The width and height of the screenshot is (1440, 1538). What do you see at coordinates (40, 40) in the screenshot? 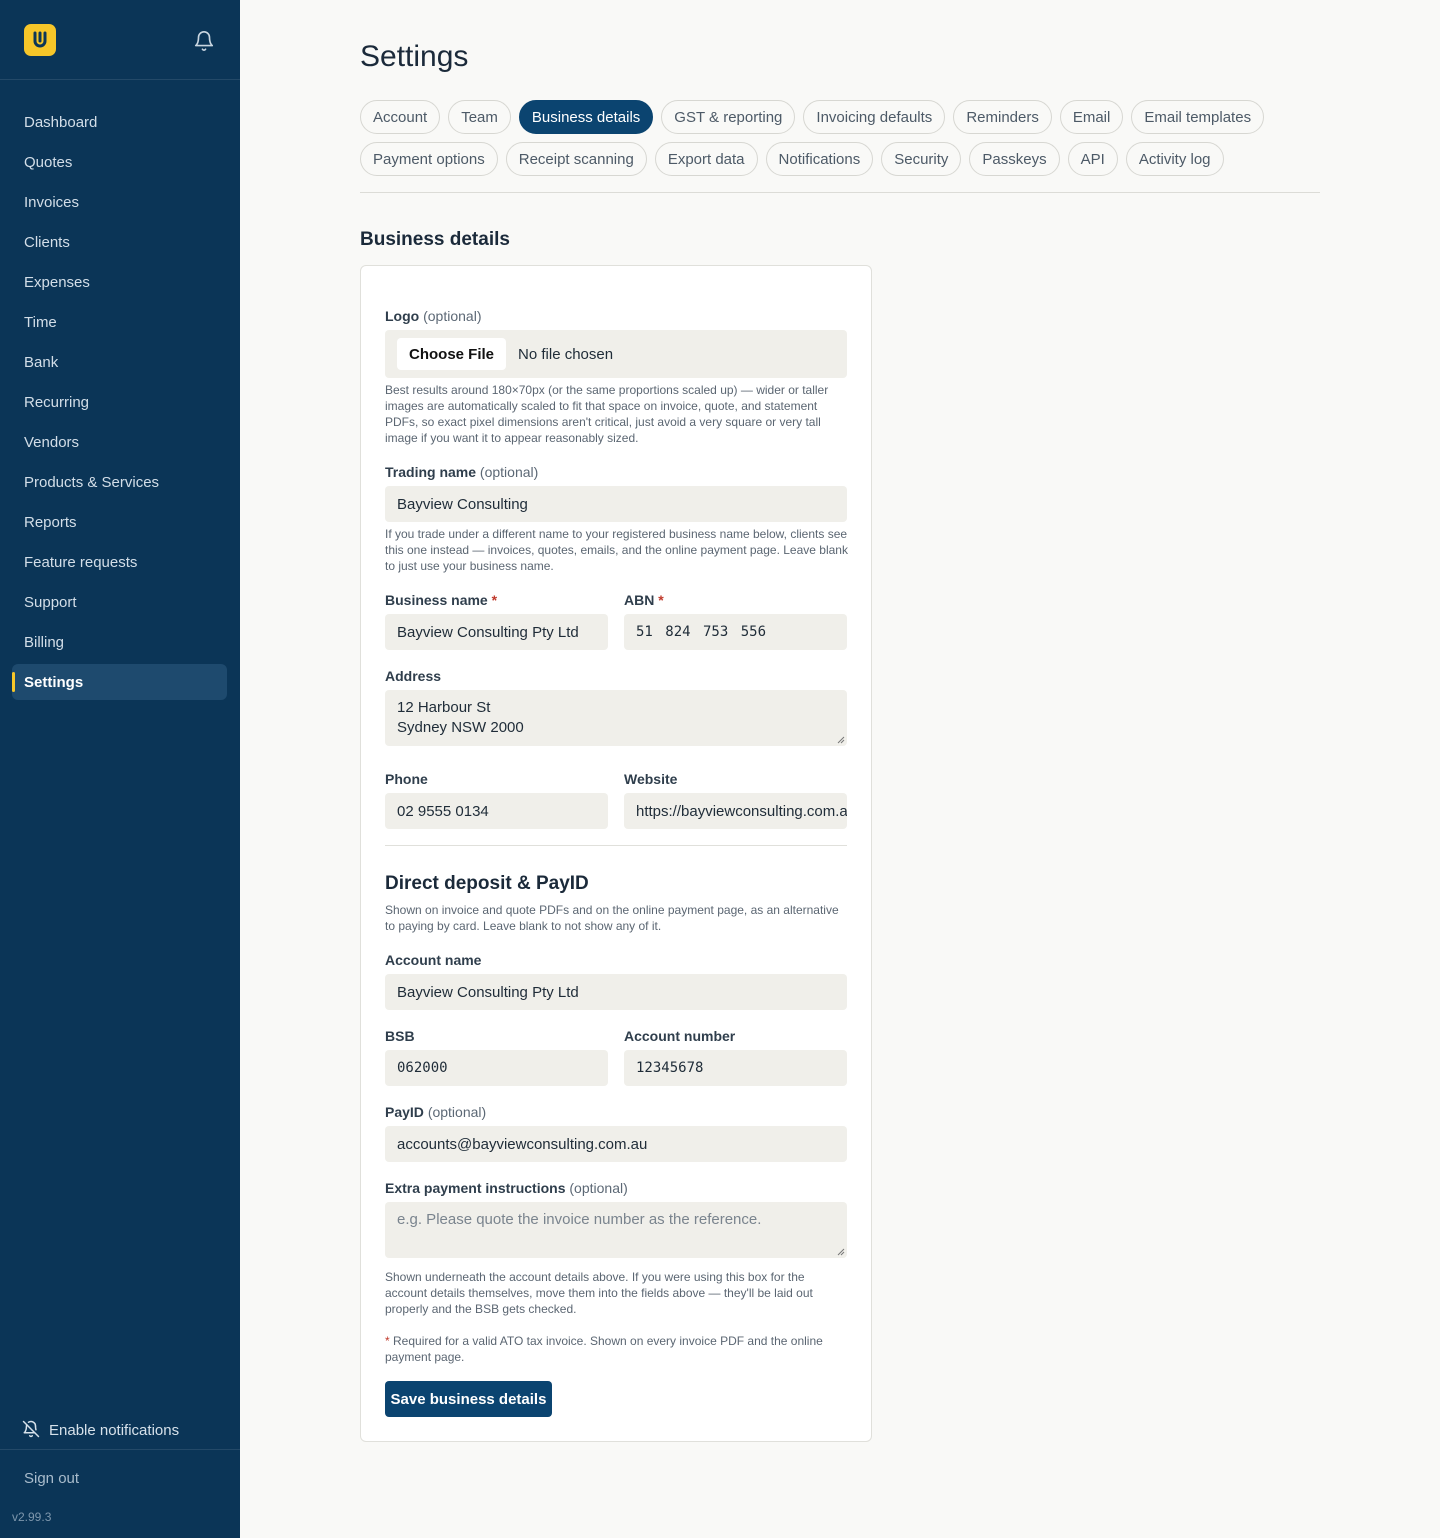
I see `brand-logo-icon` at bounding box center [40, 40].